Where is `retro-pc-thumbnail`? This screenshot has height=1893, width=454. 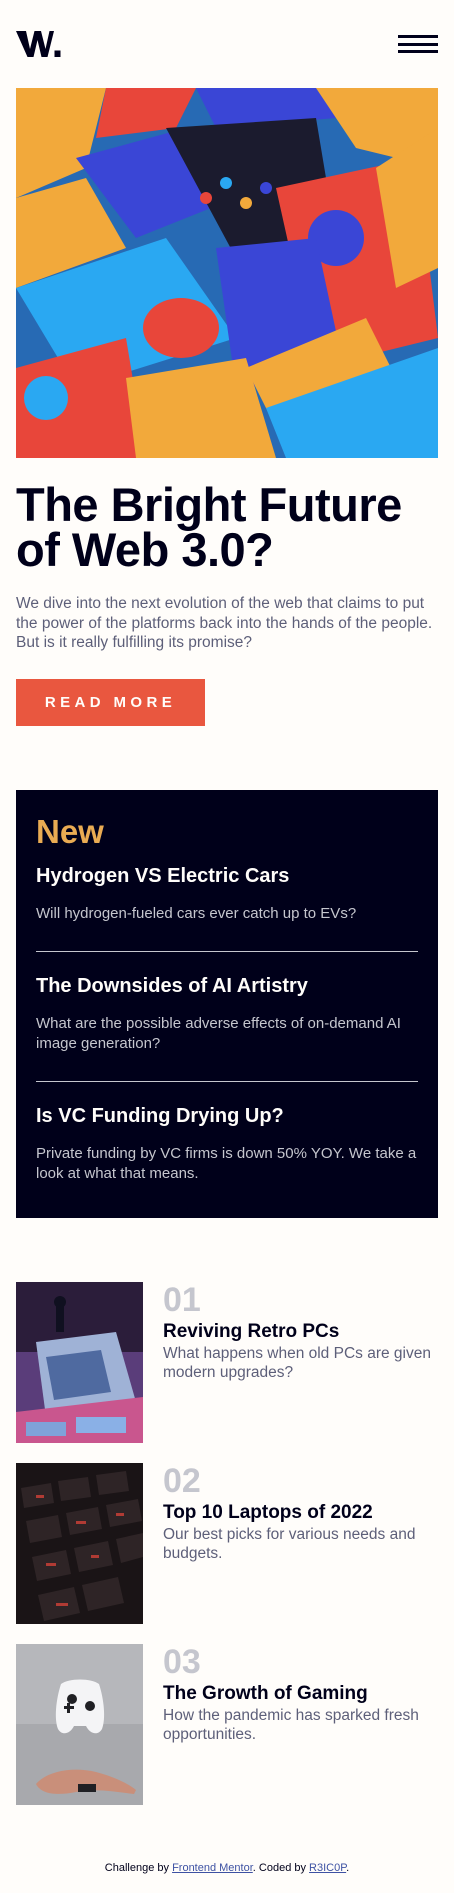 retro-pc-thumbnail is located at coordinates (79, 1362).